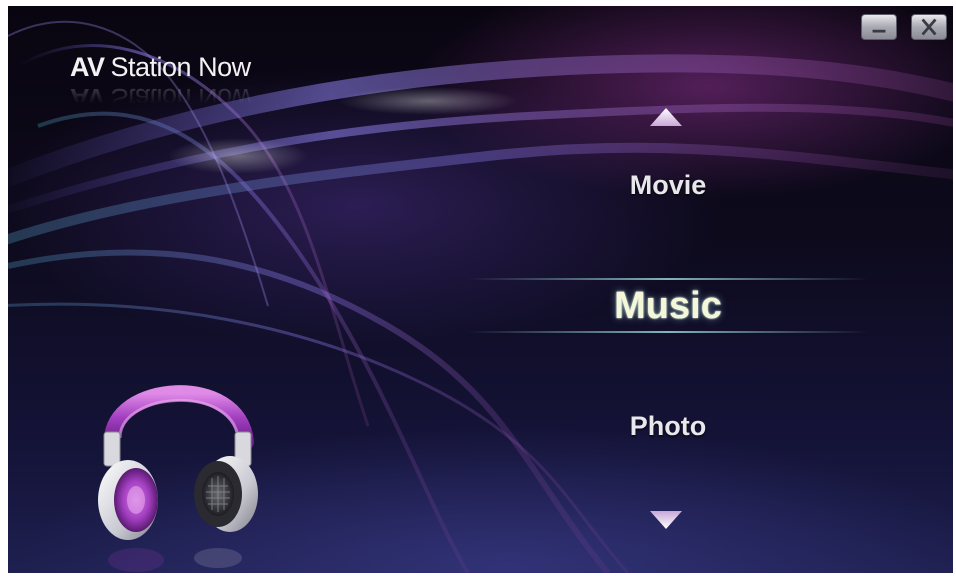 The image size is (956, 579). I want to click on triangle-up-icon, so click(666, 117).